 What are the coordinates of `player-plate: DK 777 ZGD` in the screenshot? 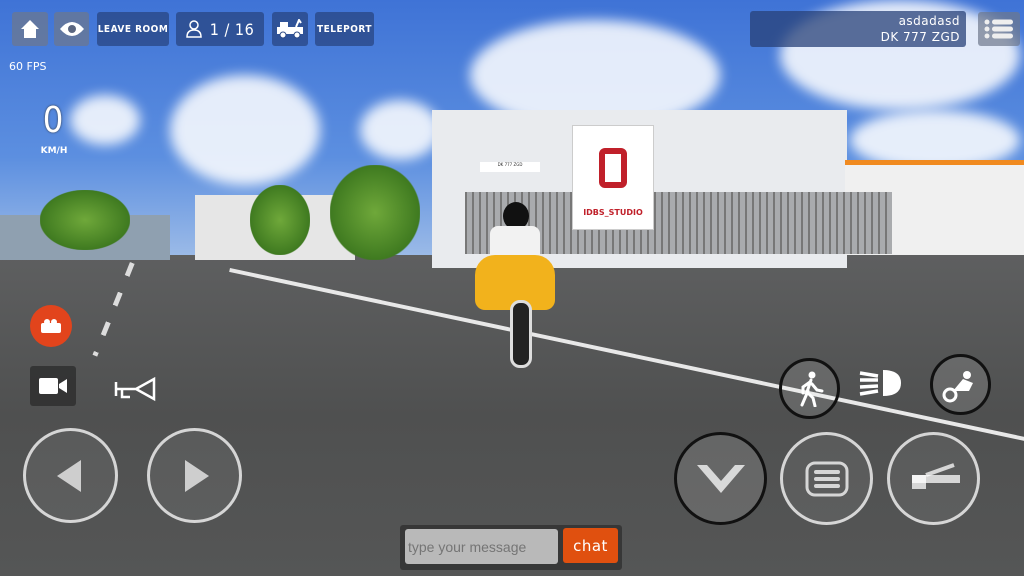 It's located at (920, 37).